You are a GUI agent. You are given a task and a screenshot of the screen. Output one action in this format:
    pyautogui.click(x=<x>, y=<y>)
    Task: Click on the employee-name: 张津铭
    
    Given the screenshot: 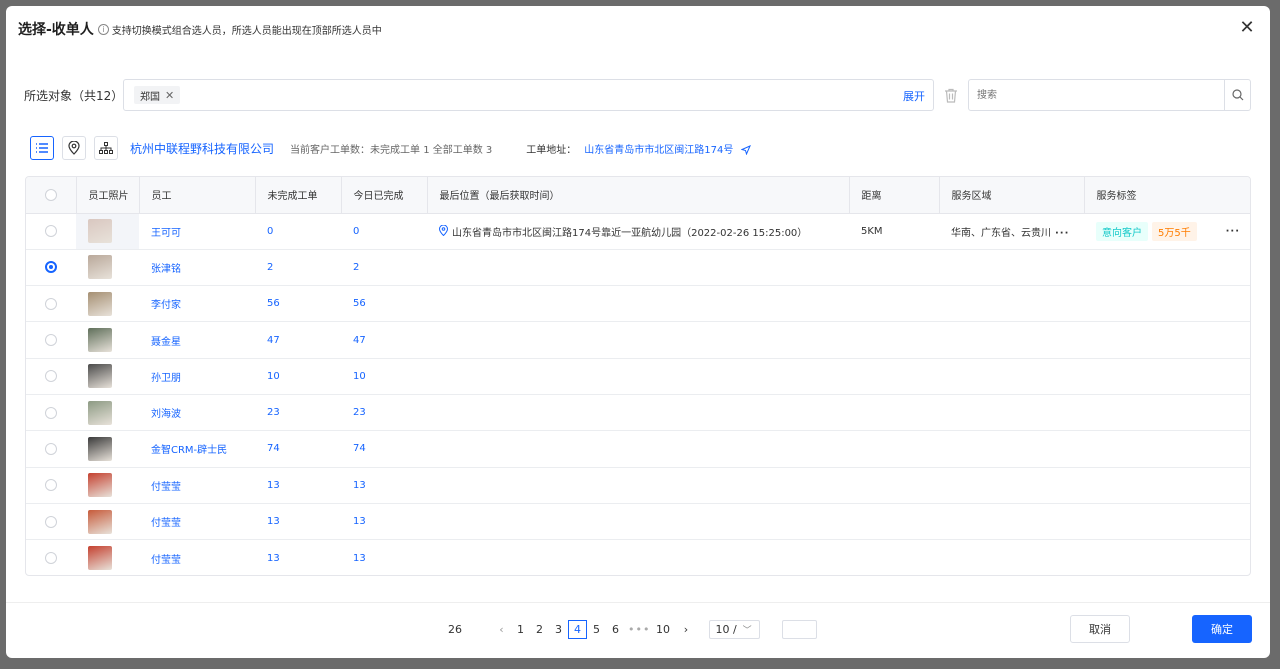 What is the action you would take?
    pyautogui.click(x=197, y=268)
    